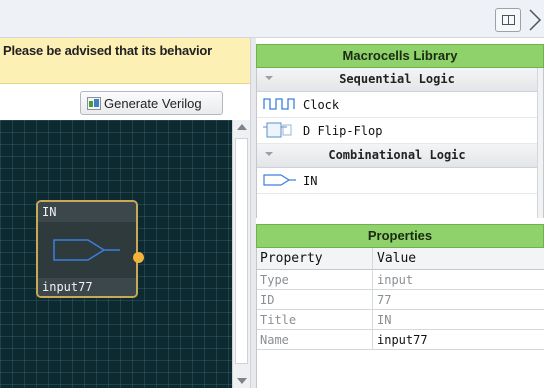 The image size is (544, 388). Describe the element at coordinates (291, 258) in the screenshot. I see `column-header-property: Property` at that location.